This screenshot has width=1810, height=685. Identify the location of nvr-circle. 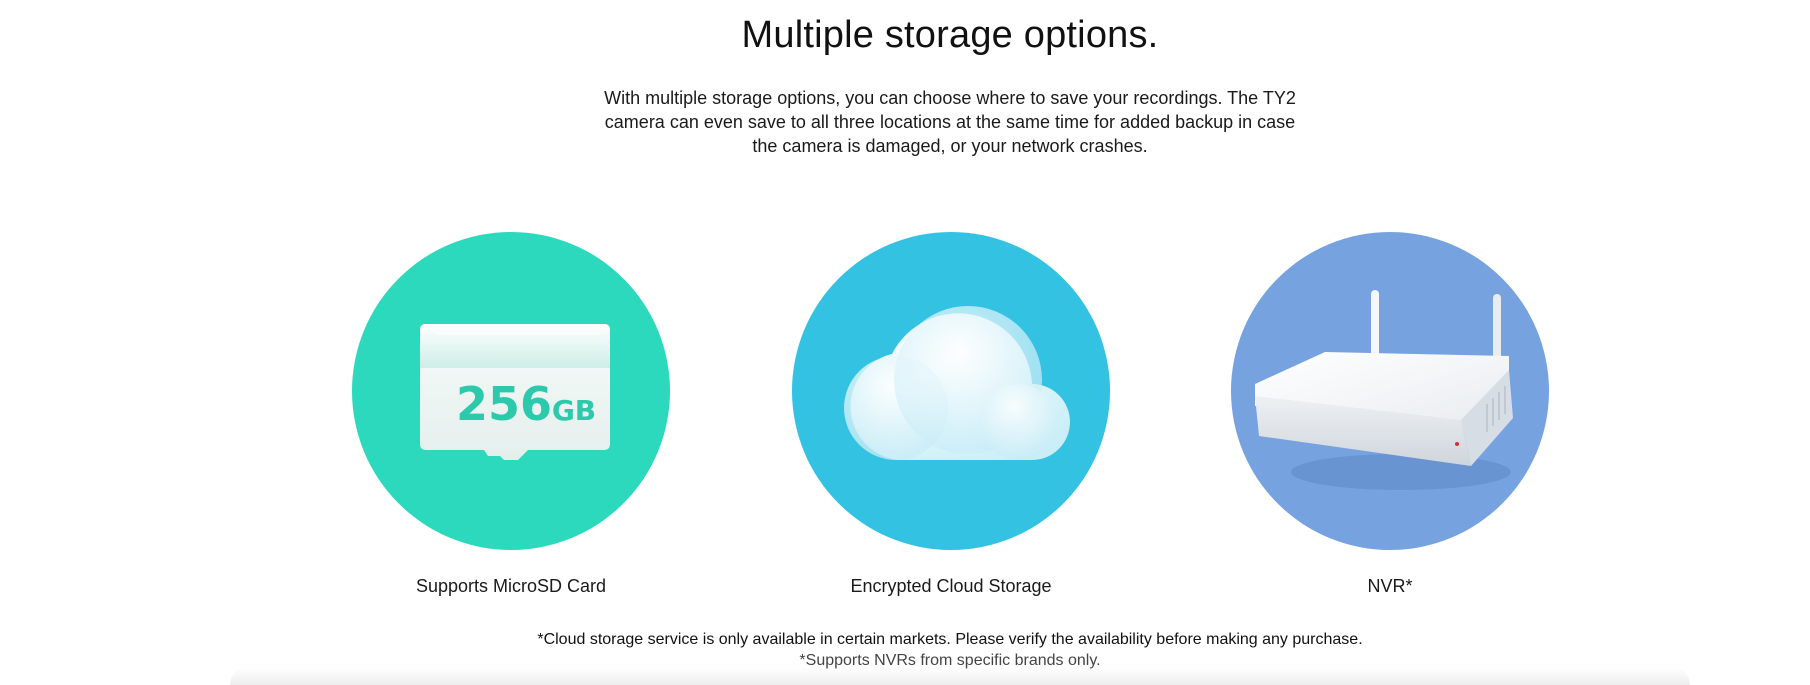
(1390, 391).